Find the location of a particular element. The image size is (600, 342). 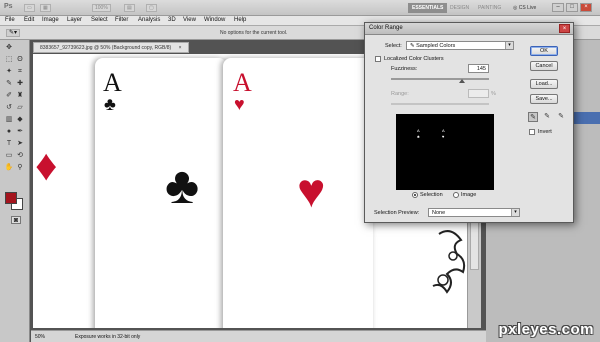

close-window-button: × is located at coordinates (586, 7).